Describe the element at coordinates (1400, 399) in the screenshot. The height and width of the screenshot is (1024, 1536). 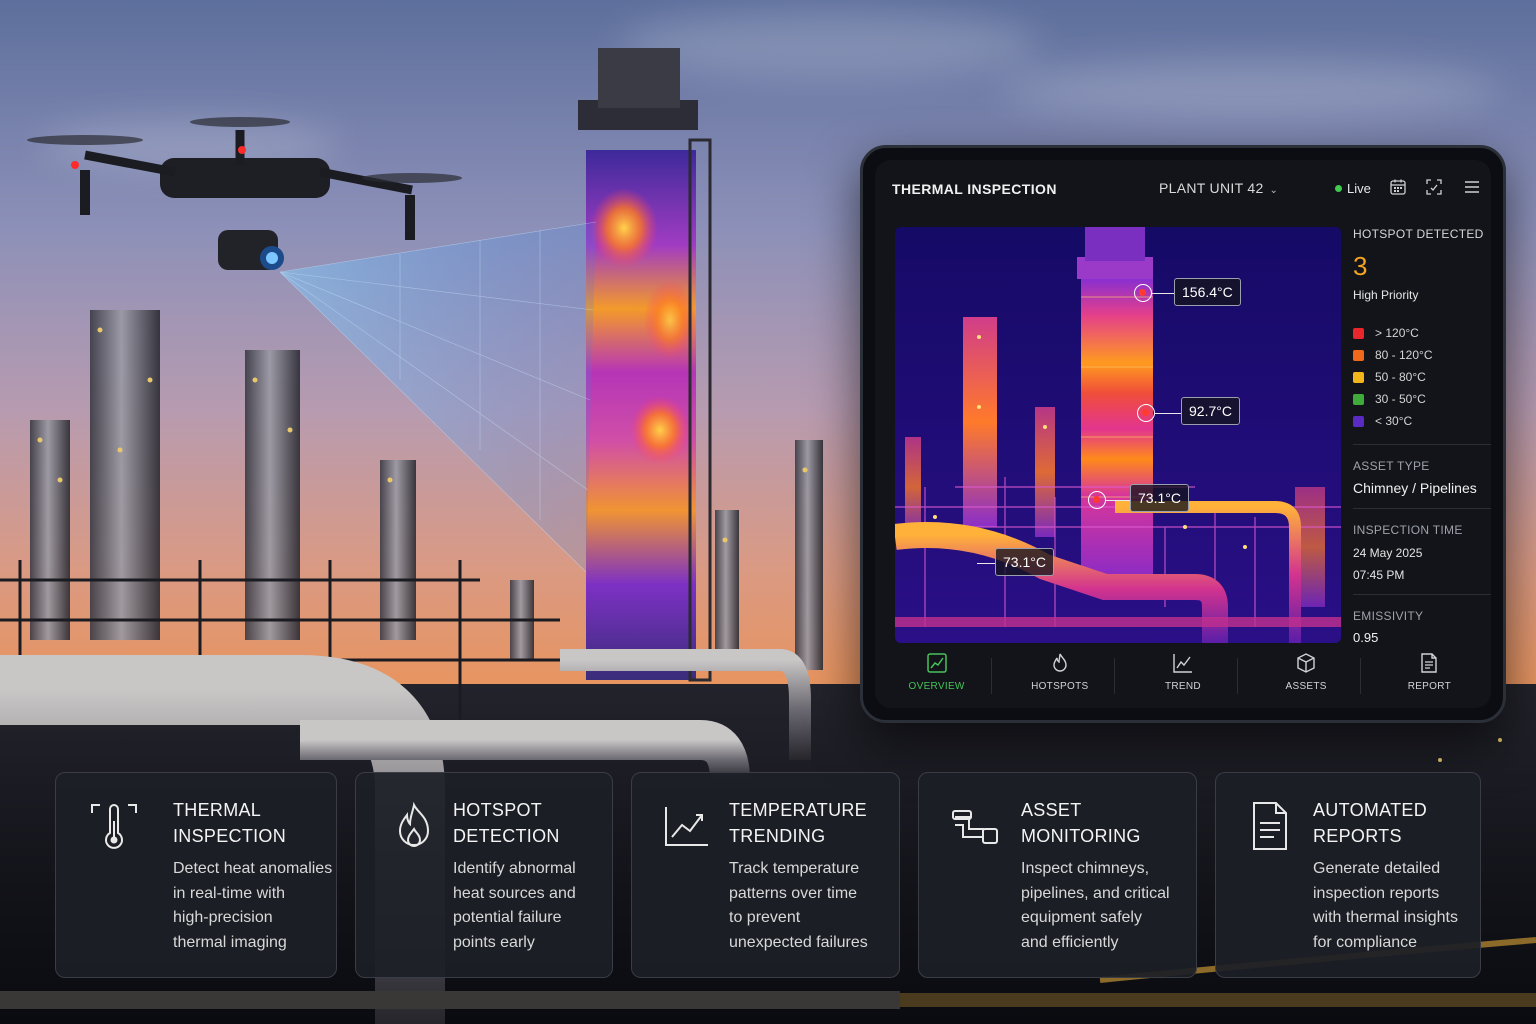
I see `legend-label: 30 - 50°C` at that location.